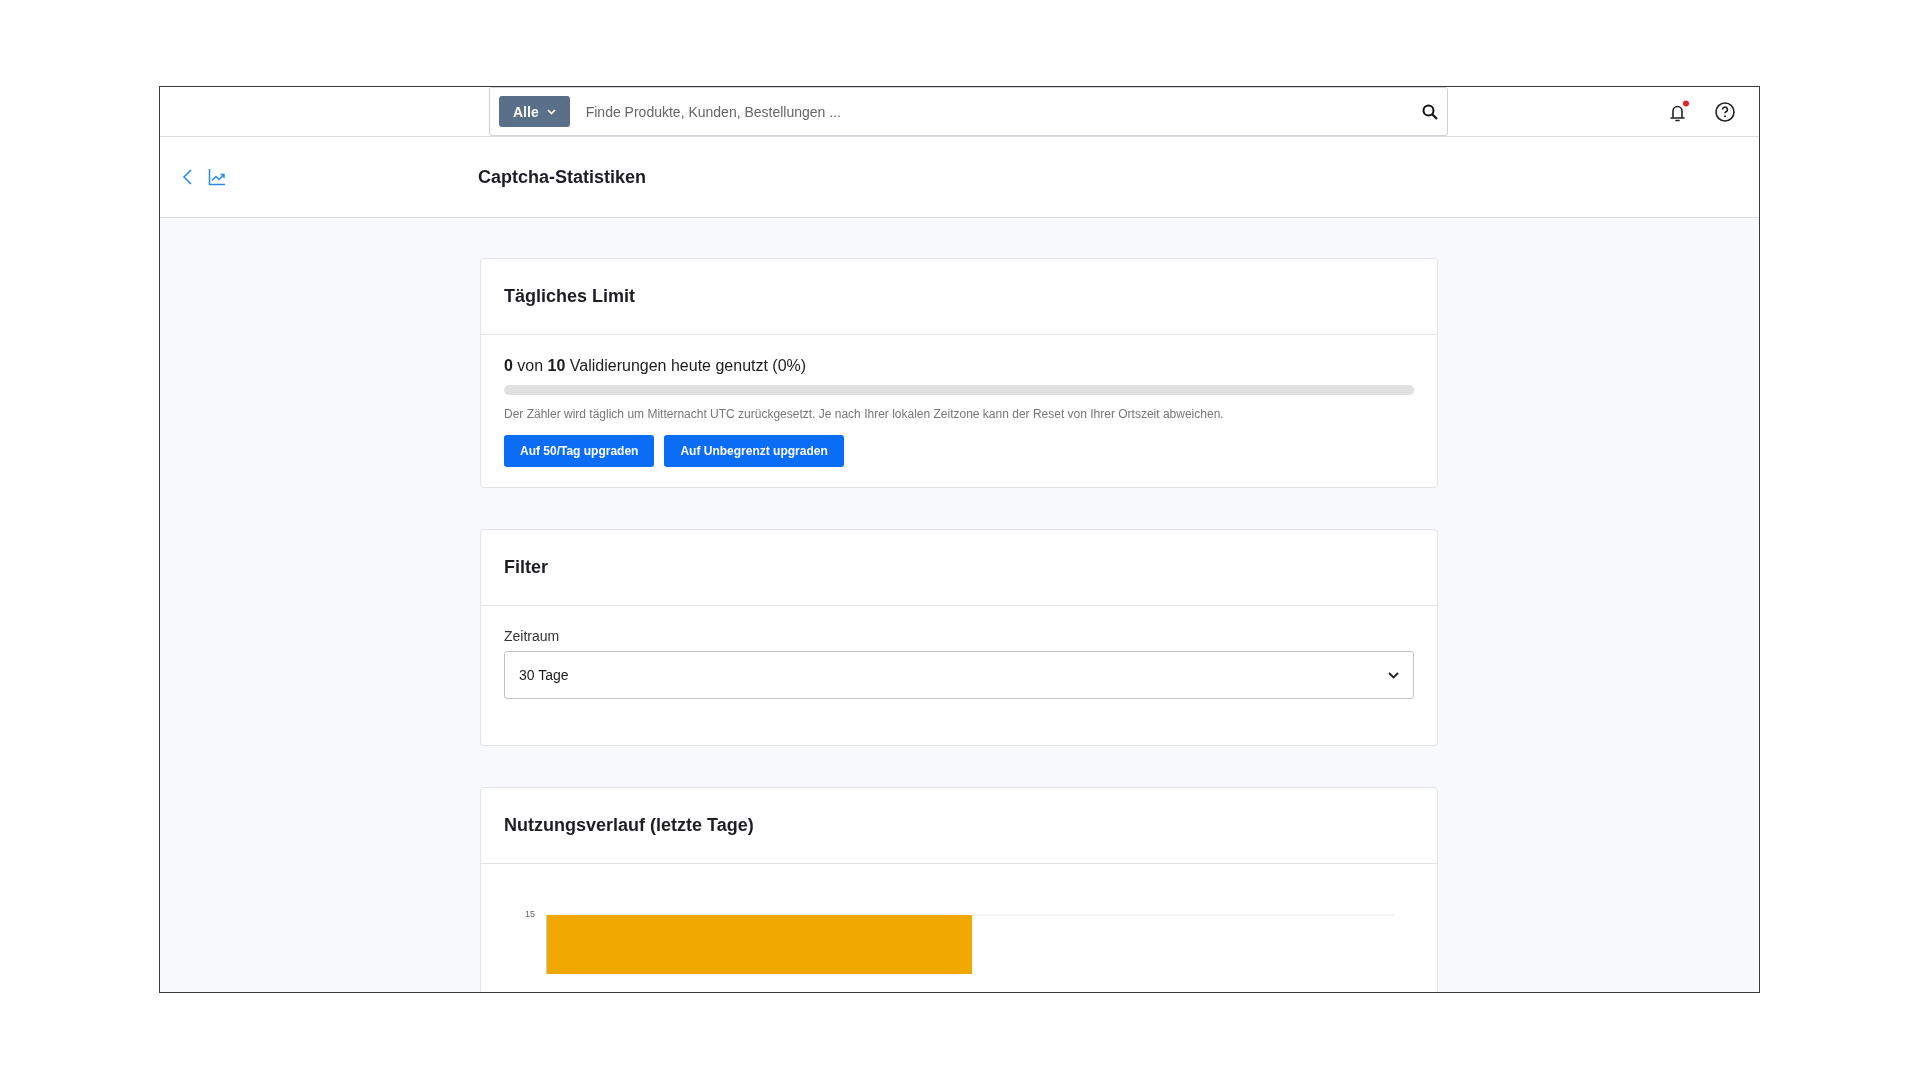 This screenshot has height=1080, width=1920. What do you see at coordinates (532, 636) in the screenshot?
I see `field-label: Zeitraum` at bounding box center [532, 636].